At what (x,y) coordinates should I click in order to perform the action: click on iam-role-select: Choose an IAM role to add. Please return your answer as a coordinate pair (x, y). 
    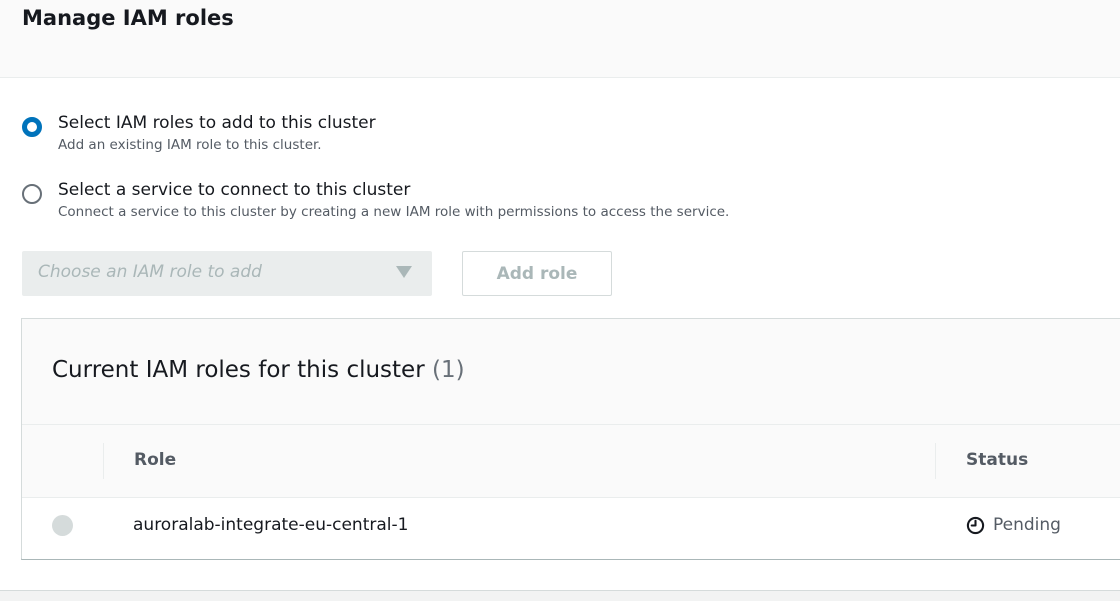
    Looking at the image, I should click on (227, 273).